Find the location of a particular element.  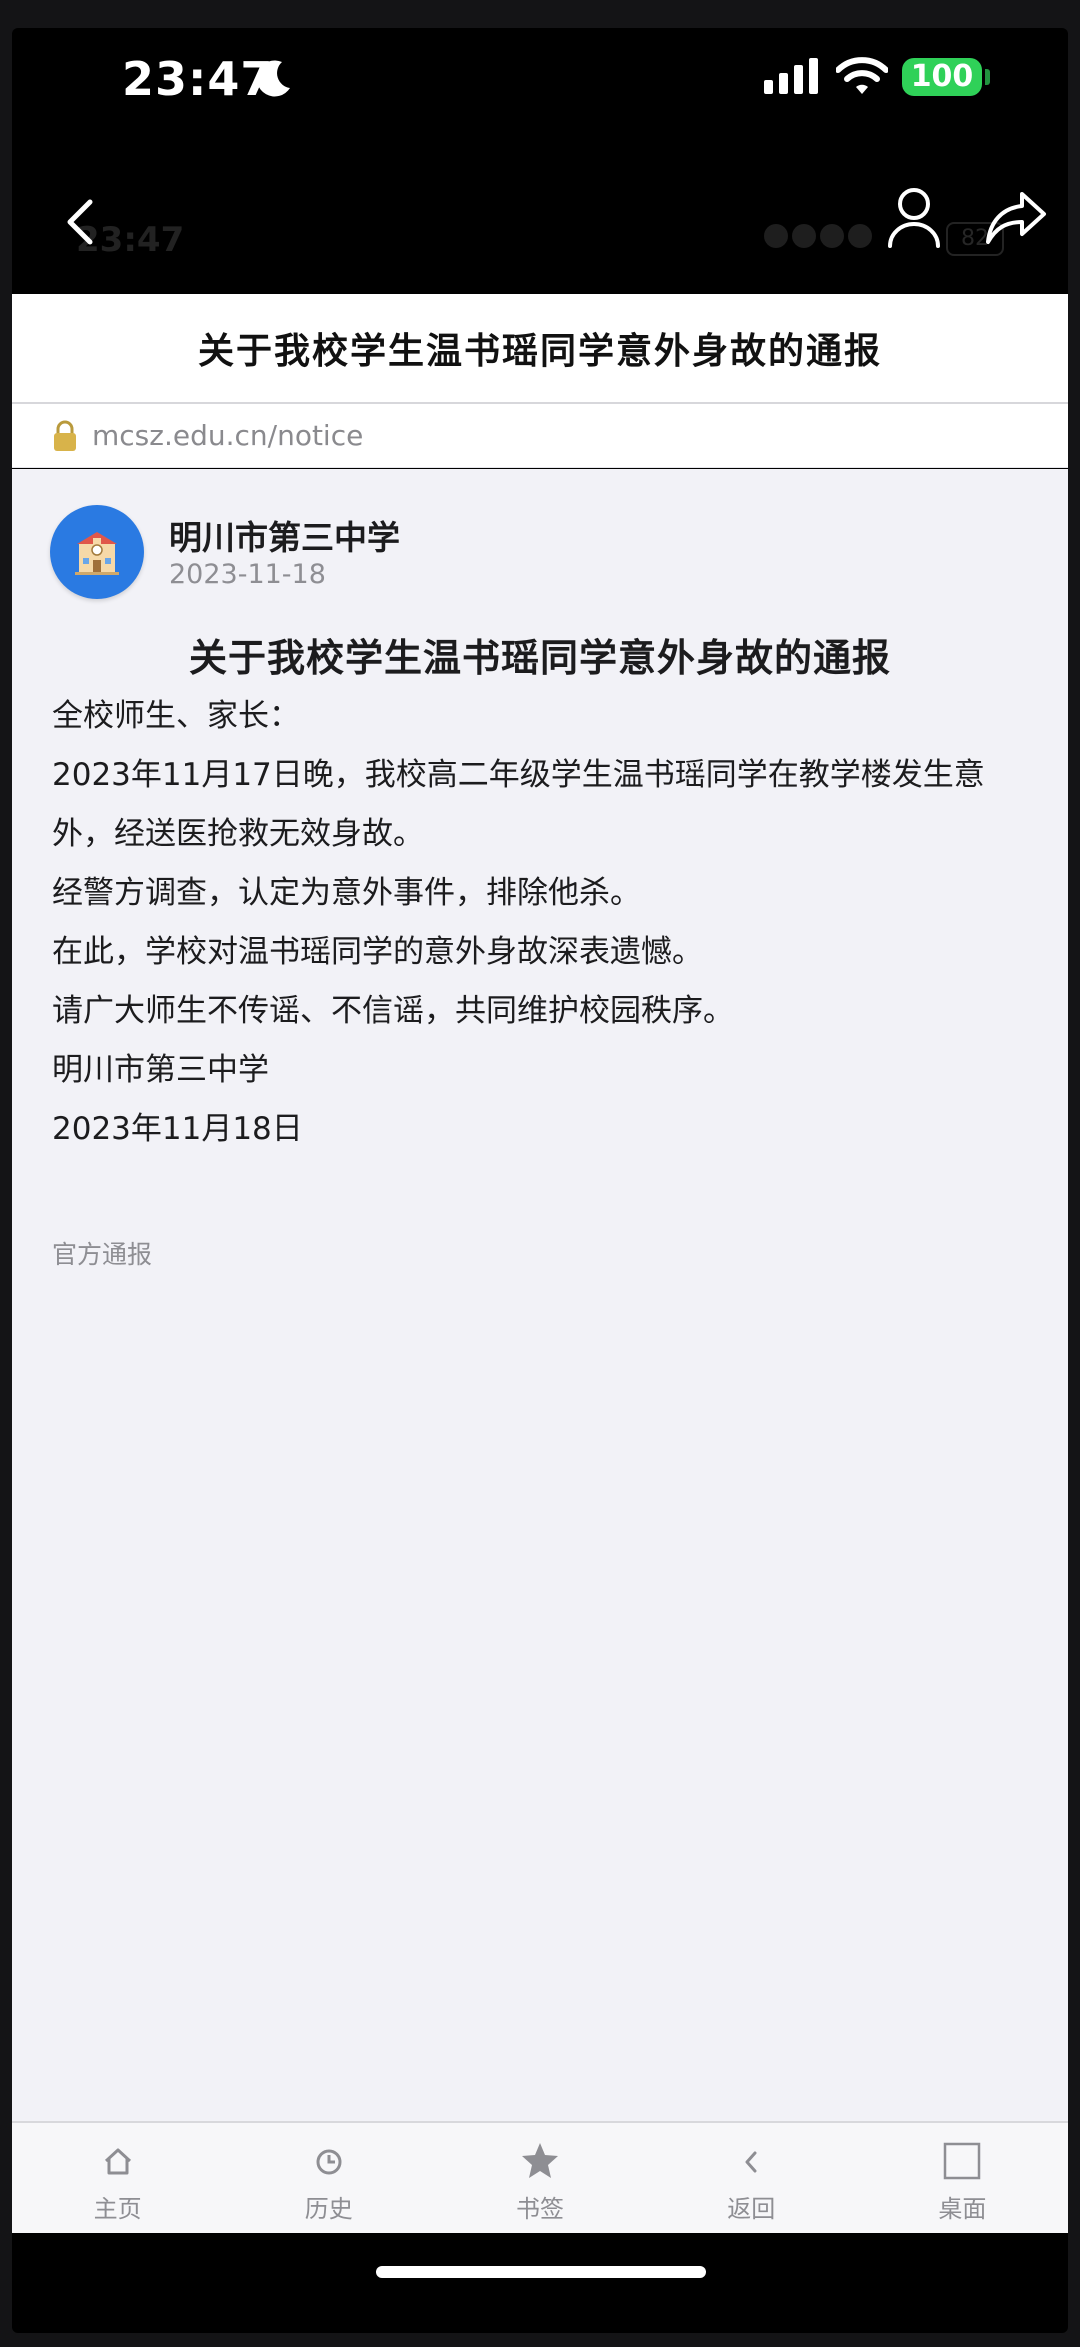

share-icon is located at coordinates (1016, 218).